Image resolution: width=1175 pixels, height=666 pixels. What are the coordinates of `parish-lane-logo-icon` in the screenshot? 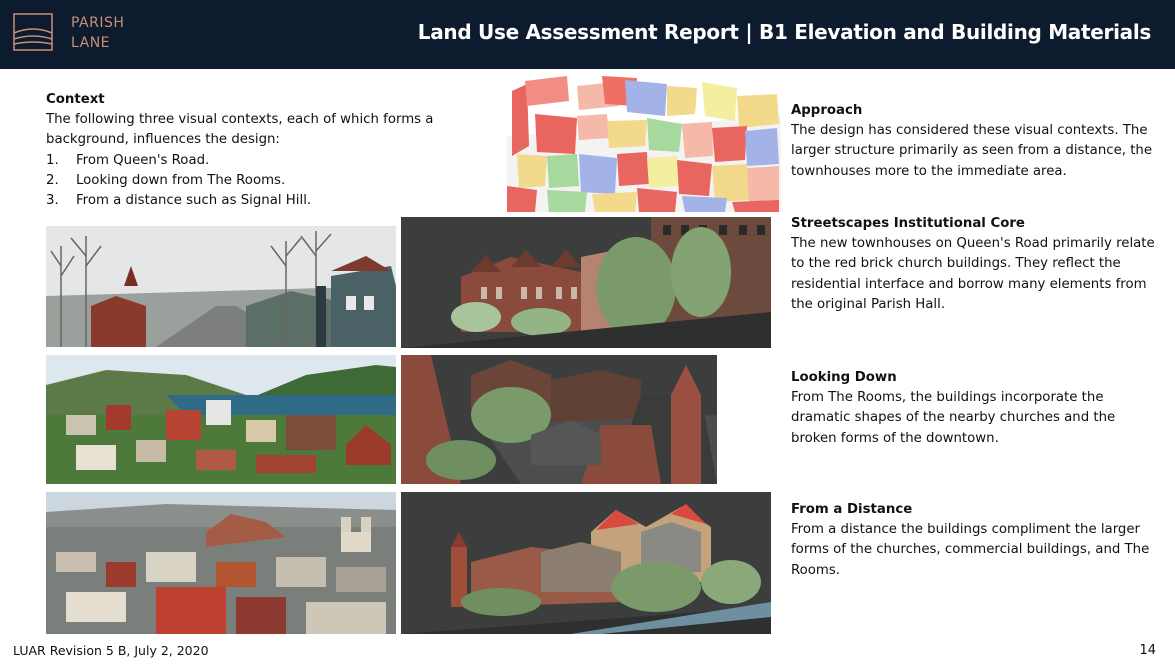 It's located at (33, 32).